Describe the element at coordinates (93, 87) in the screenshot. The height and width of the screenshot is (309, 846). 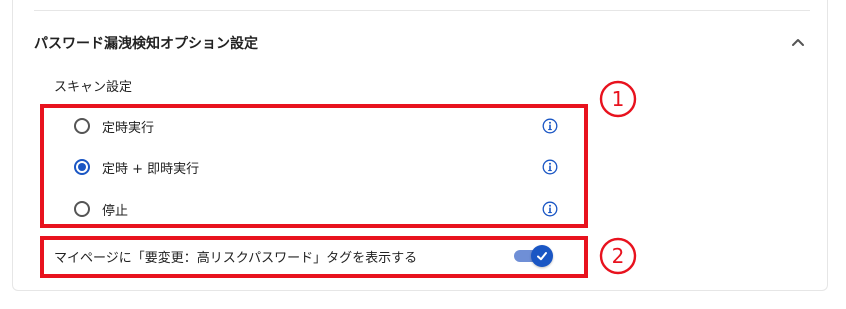
I see `scan-settings-label: スキャン設定` at that location.